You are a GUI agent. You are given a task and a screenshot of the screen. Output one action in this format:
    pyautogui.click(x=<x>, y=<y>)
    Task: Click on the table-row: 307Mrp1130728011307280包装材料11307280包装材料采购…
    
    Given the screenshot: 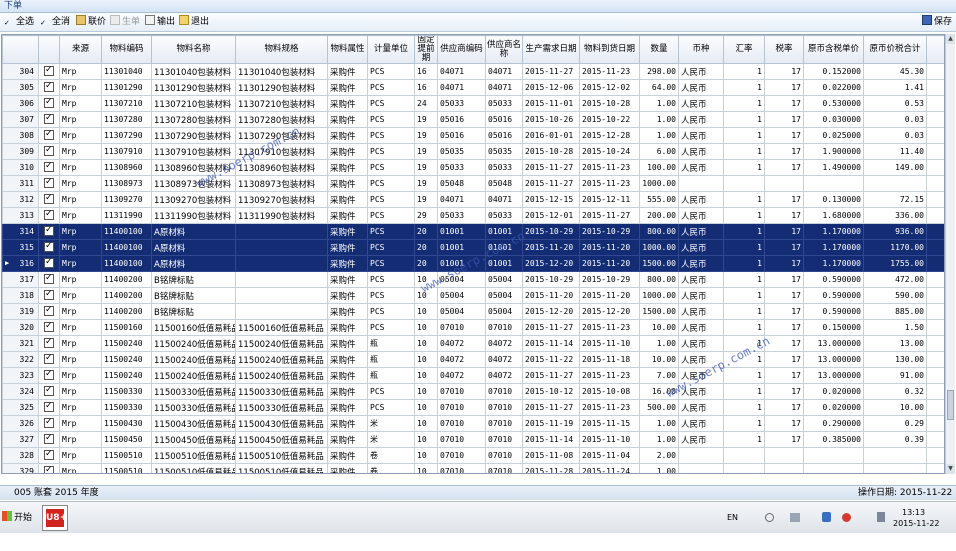 What is the action you would take?
    pyautogui.click(x=473, y=119)
    